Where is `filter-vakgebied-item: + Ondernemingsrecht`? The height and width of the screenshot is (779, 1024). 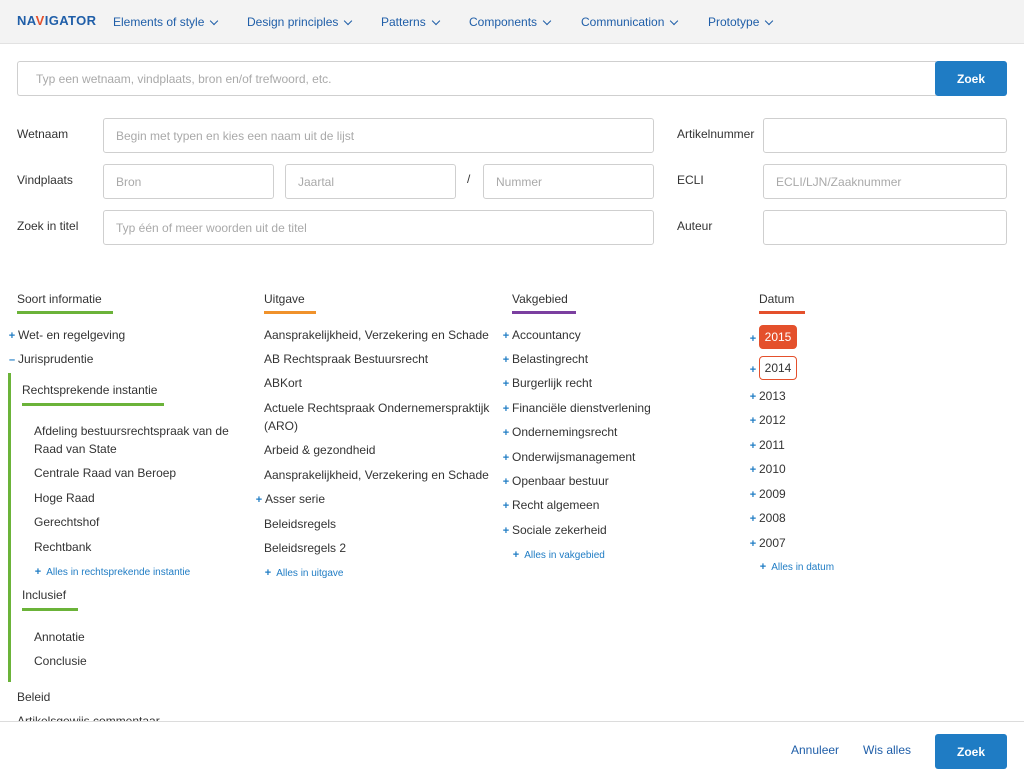 filter-vakgebied-item: + Ondernemingsrecht is located at coordinates (560, 433).